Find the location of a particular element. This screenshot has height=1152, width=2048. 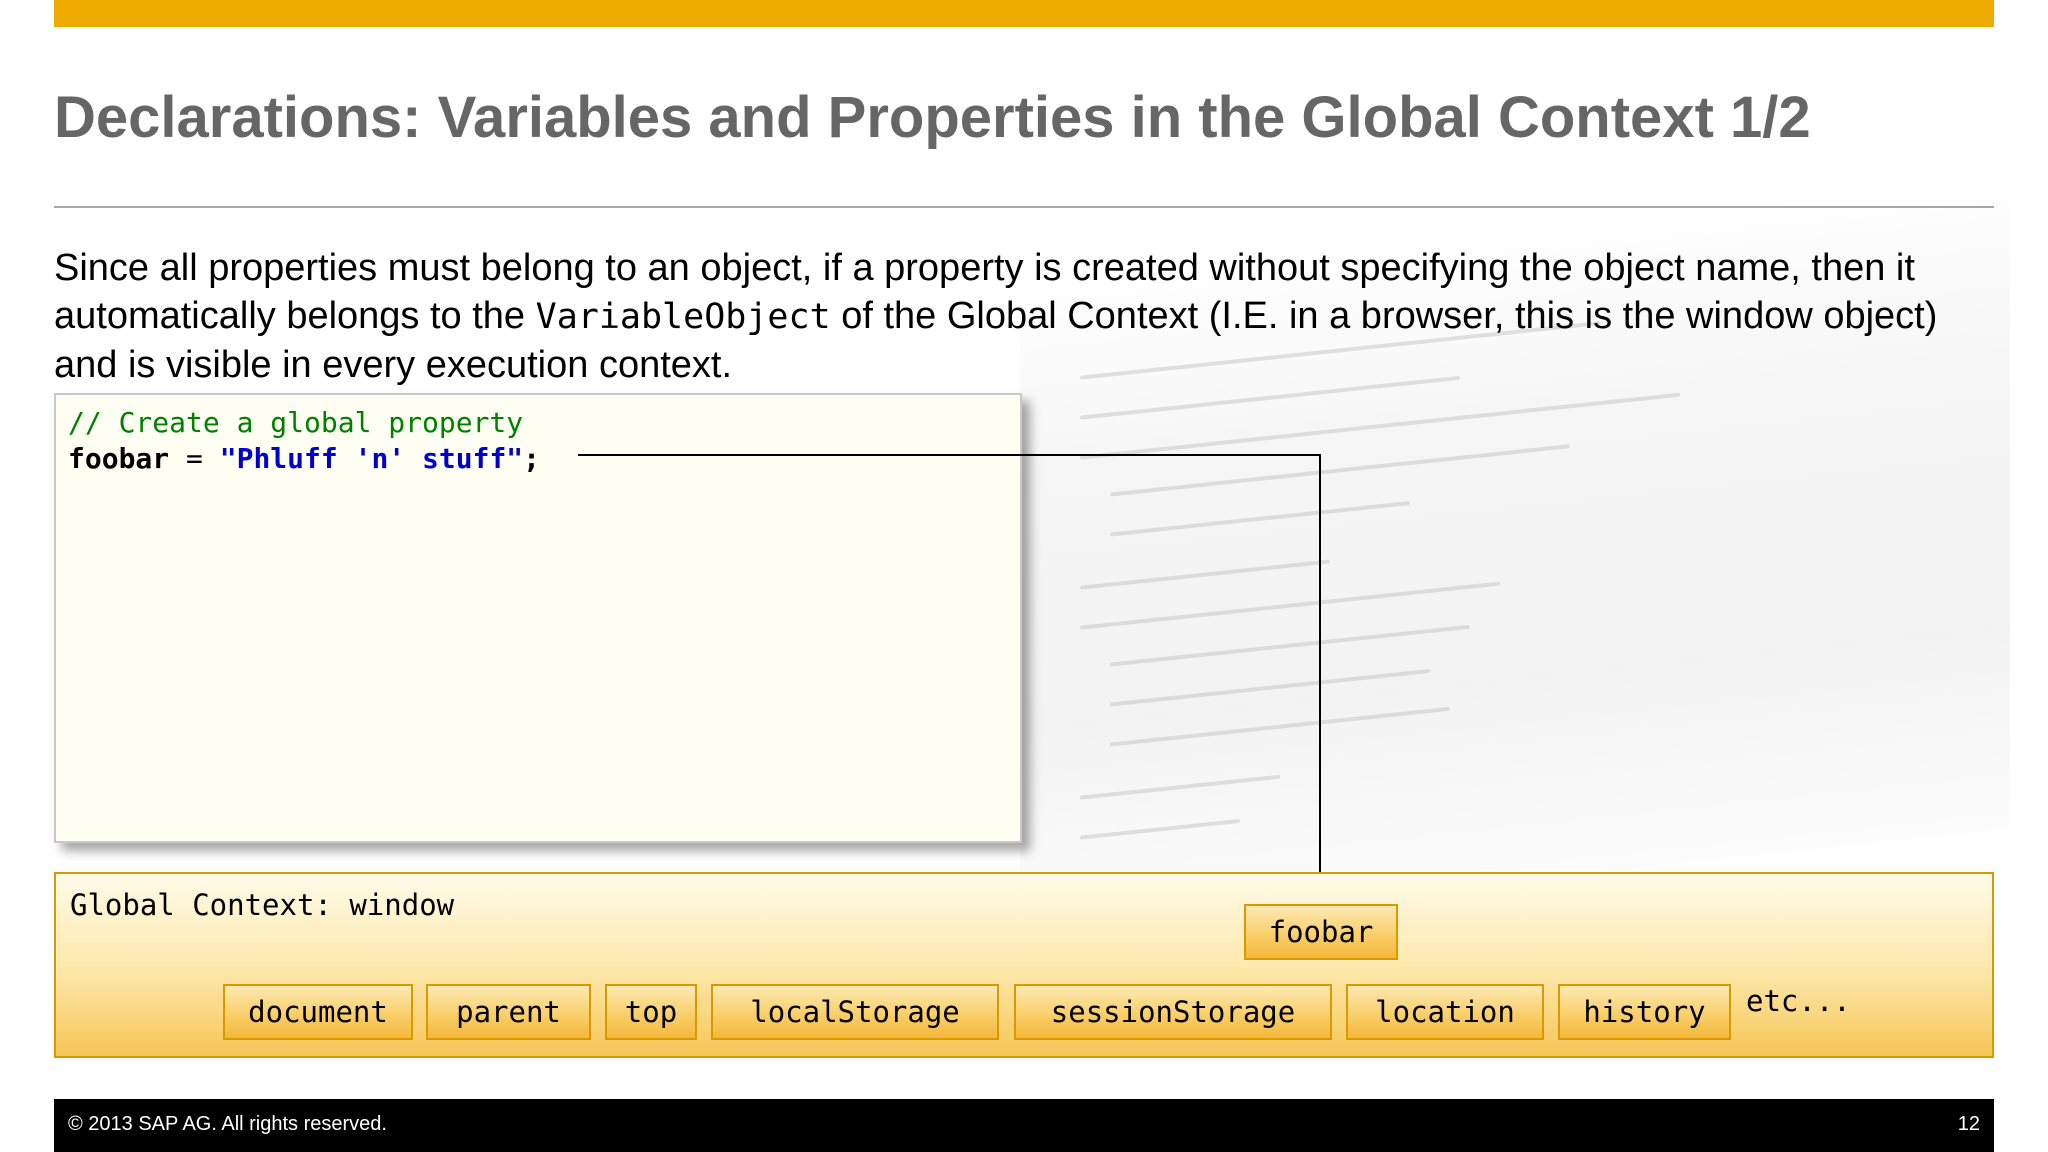

code-comment-line: // Create a global property is located at coordinates (296, 422).